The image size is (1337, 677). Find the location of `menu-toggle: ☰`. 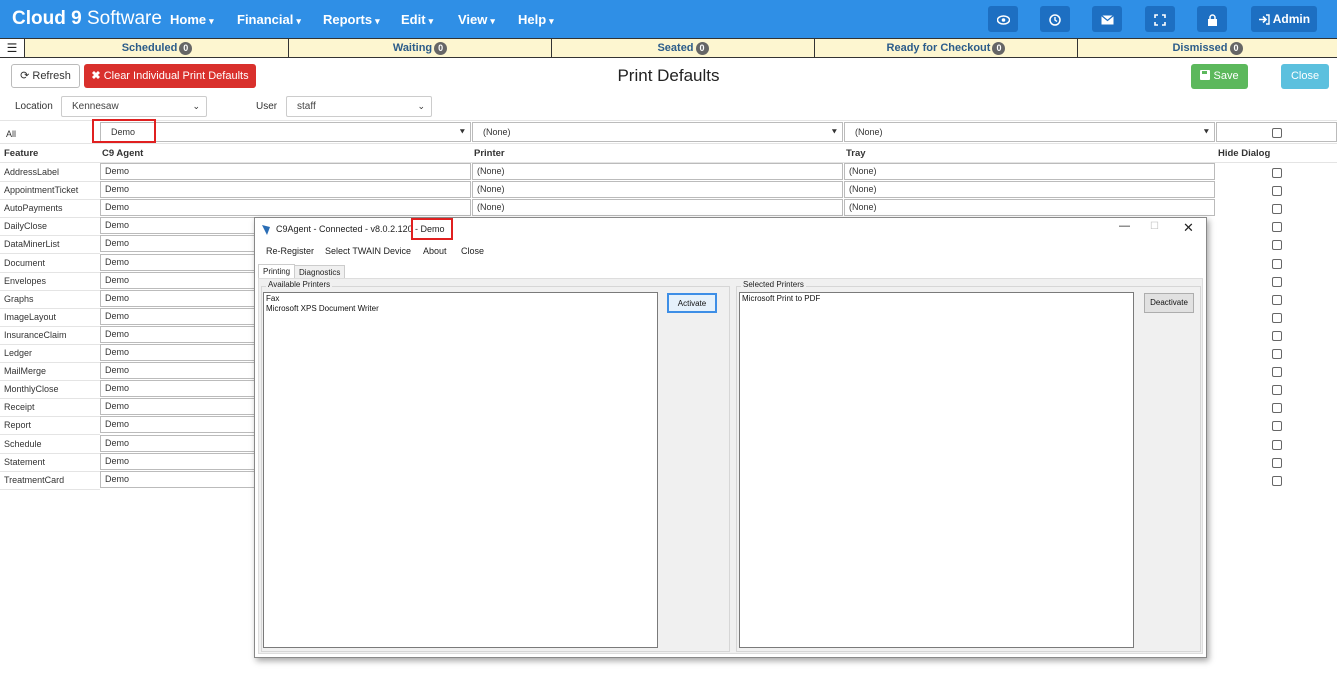

menu-toggle: ☰ is located at coordinates (12, 48).